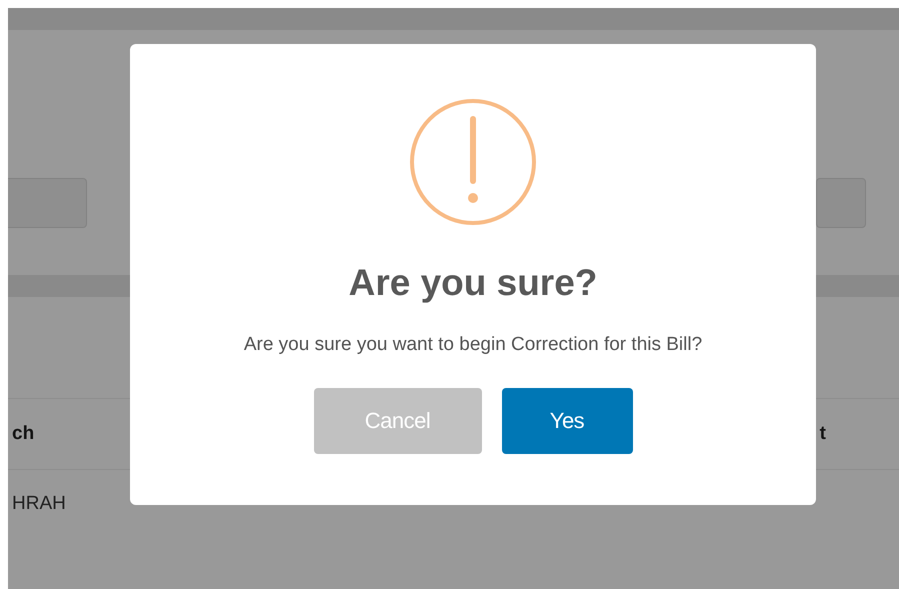 This screenshot has width=899, height=589. I want to click on table-cell-text: HRAH, so click(38, 504).